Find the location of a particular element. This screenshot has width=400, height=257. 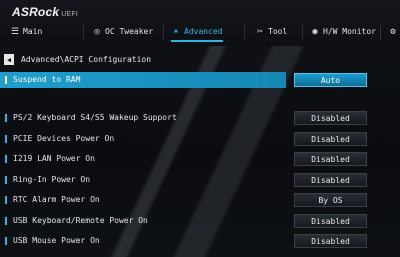

setting-pcie-power-on: PCIE Devices Power On Disabled is located at coordinates (200, 139).